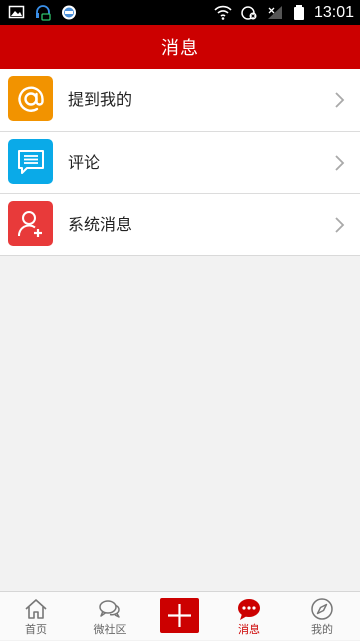 This screenshot has width=360, height=641. I want to click on add-post-button, so click(179, 615).